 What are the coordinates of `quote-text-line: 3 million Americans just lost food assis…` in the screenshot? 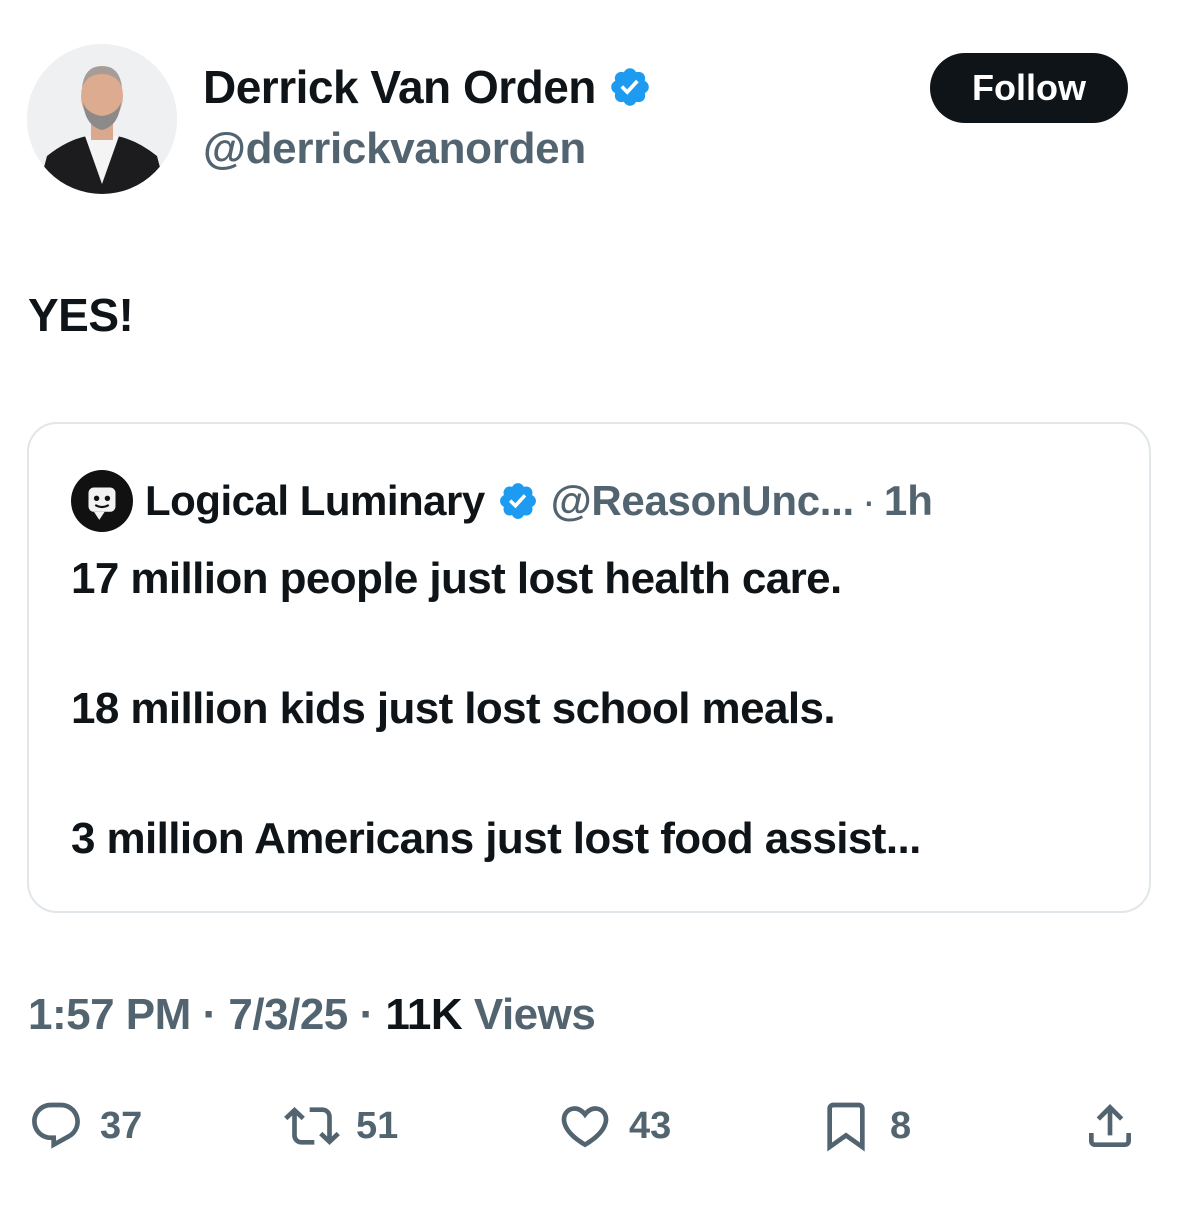 It's located at (496, 838).